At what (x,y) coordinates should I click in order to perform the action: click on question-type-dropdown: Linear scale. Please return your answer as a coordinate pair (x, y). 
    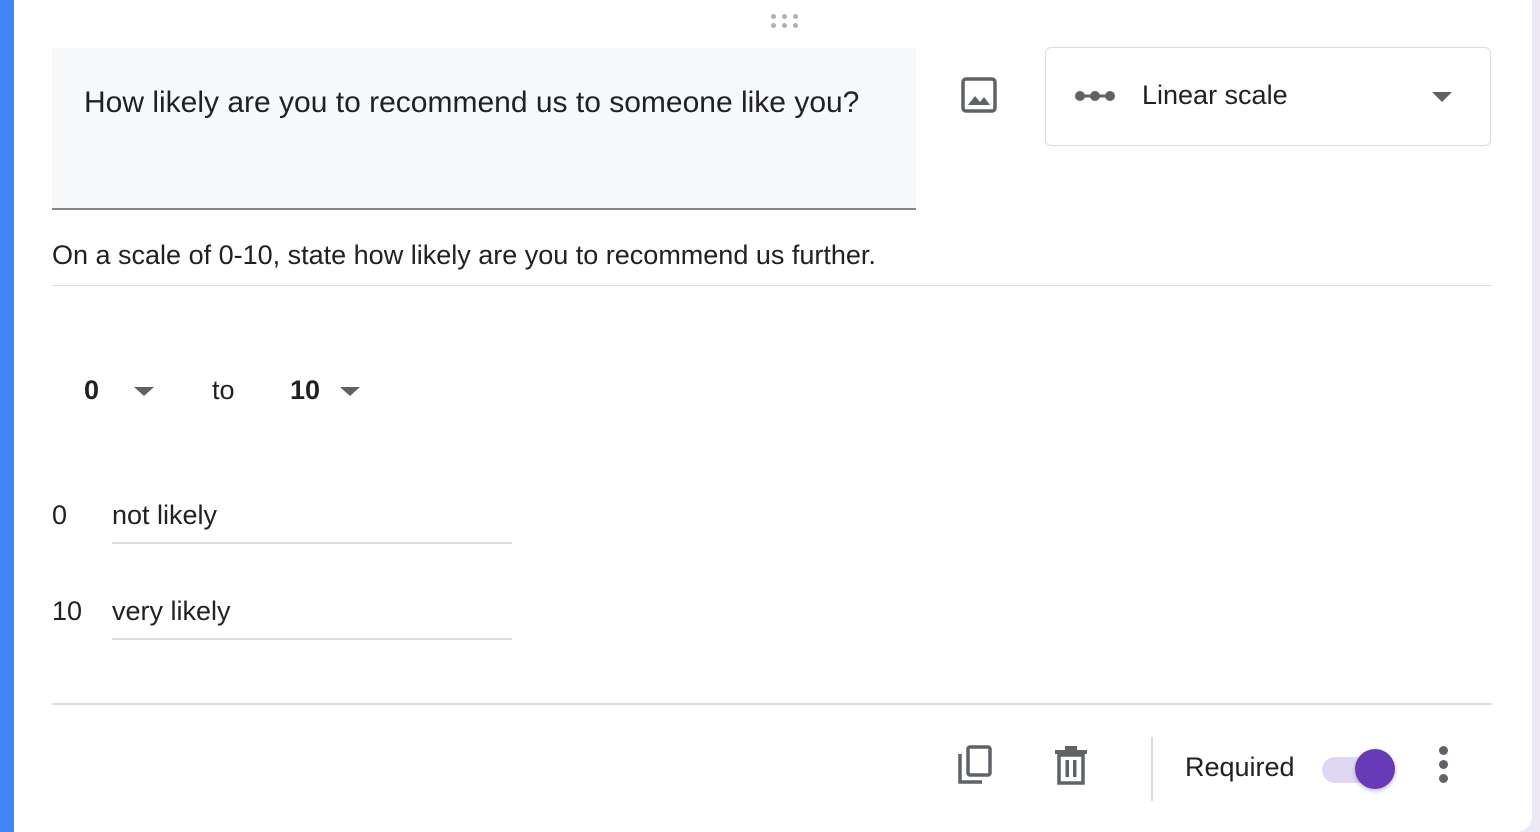
    Looking at the image, I should click on (1268, 96).